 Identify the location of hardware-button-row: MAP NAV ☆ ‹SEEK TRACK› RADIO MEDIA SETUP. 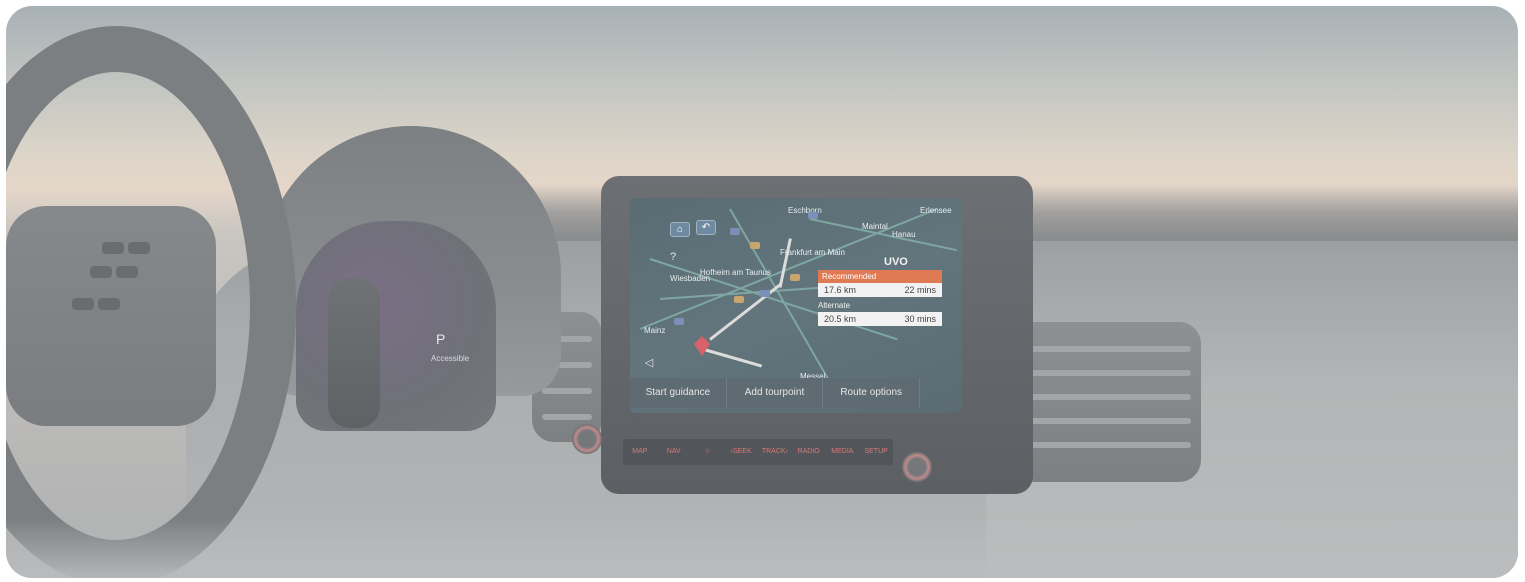
(758, 452).